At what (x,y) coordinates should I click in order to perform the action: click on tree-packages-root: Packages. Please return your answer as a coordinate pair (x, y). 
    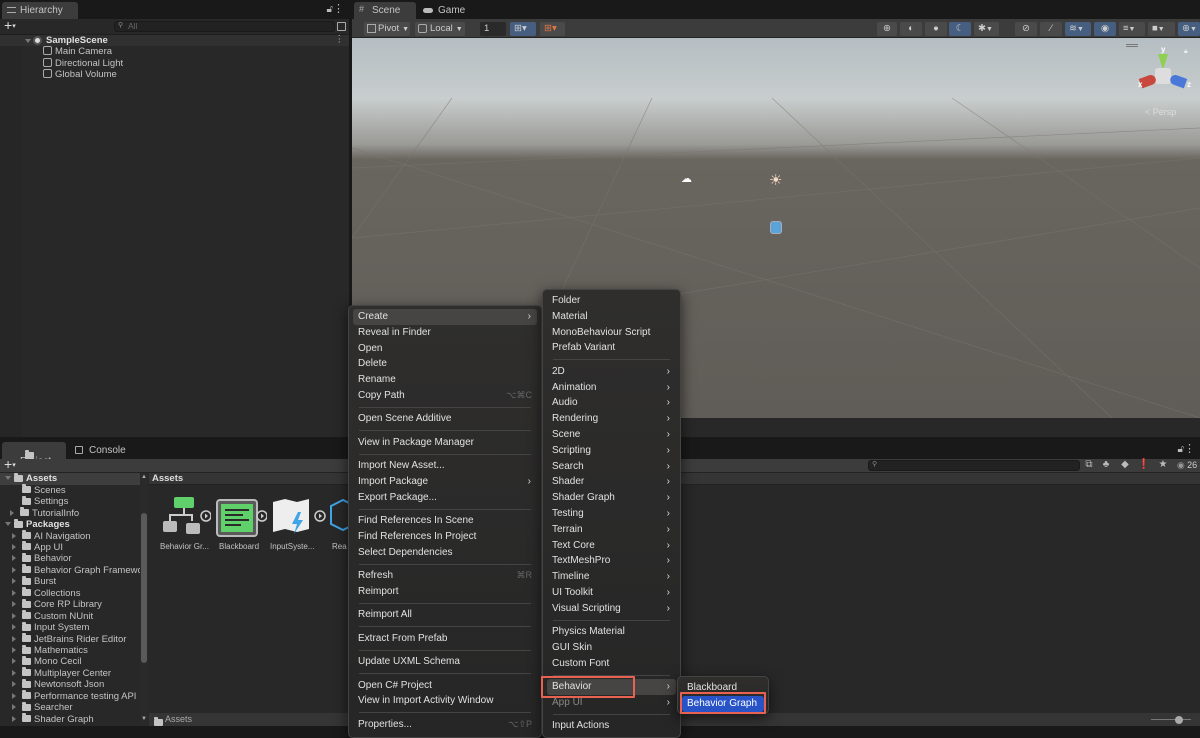
    Looking at the image, I should click on (70, 524).